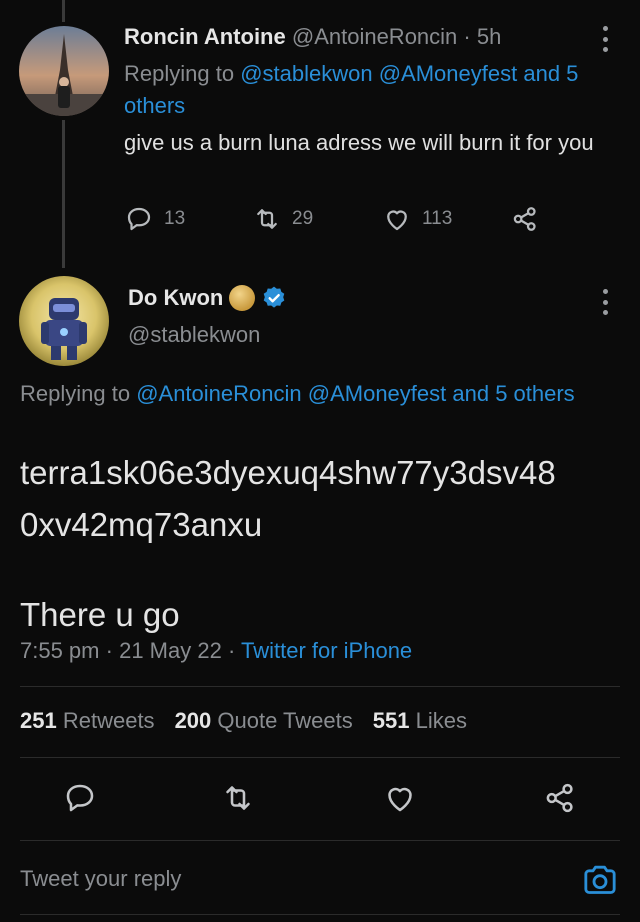 This screenshot has width=640, height=922. What do you see at coordinates (489, 36) in the screenshot?
I see `timestamp: 5h` at bounding box center [489, 36].